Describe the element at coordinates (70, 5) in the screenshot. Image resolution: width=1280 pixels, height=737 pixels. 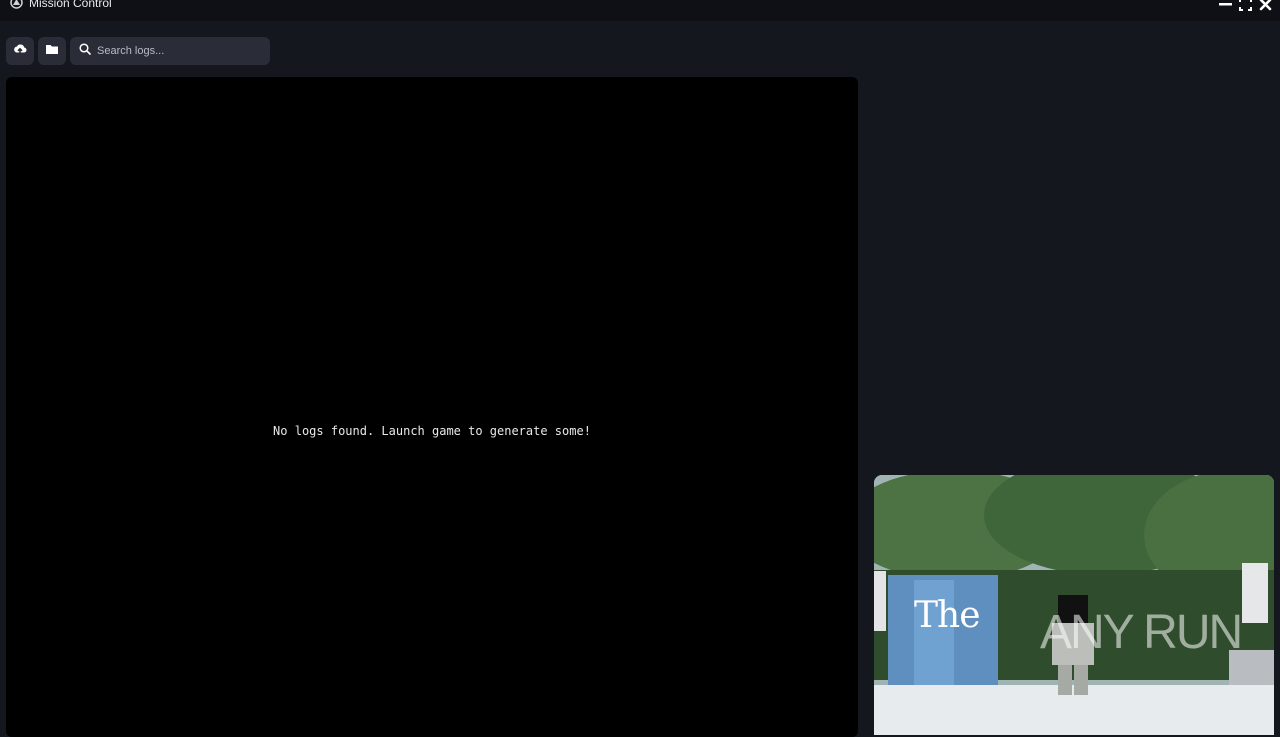
I see `window-title: Mission Control` at that location.